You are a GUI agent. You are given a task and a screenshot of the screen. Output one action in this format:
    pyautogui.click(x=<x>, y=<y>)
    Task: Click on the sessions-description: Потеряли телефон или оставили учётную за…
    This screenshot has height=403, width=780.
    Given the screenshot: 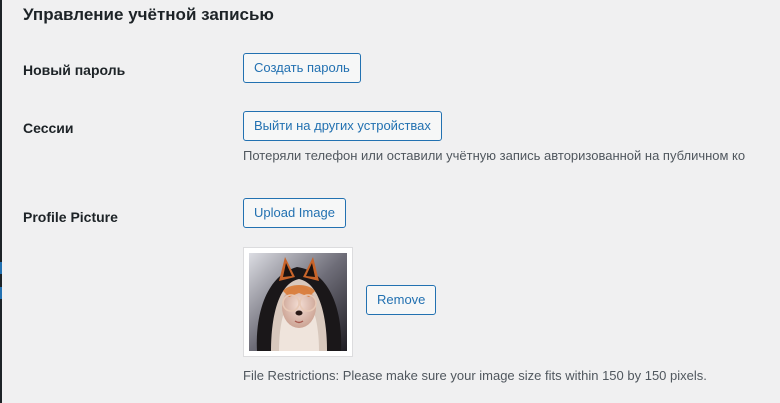 What is the action you would take?
    pyautogui.click(x=494, y=155)
    